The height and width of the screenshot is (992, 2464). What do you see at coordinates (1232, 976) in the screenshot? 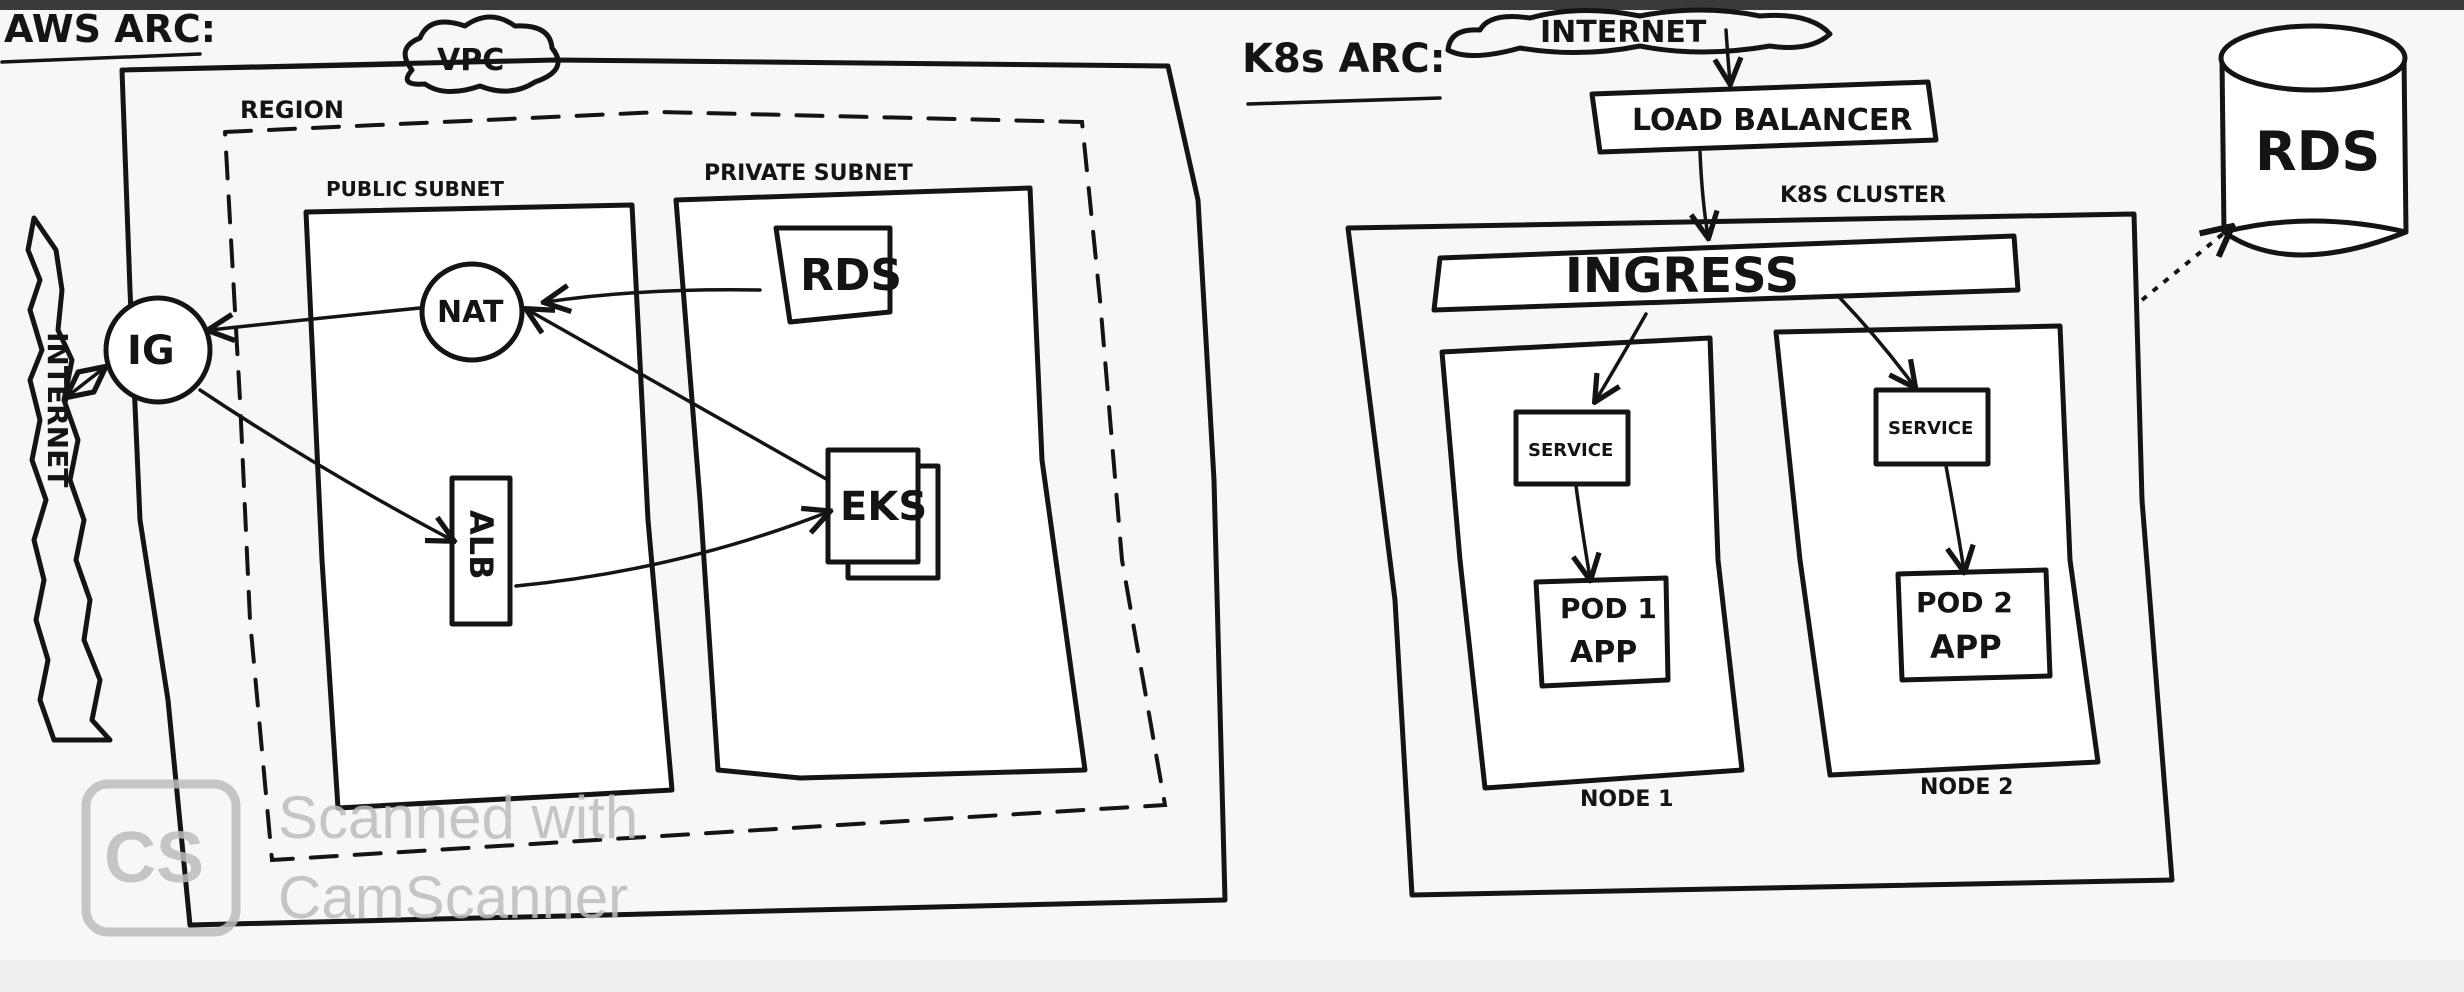
I see `paper-bottom` at bounding box center [1232, 976].